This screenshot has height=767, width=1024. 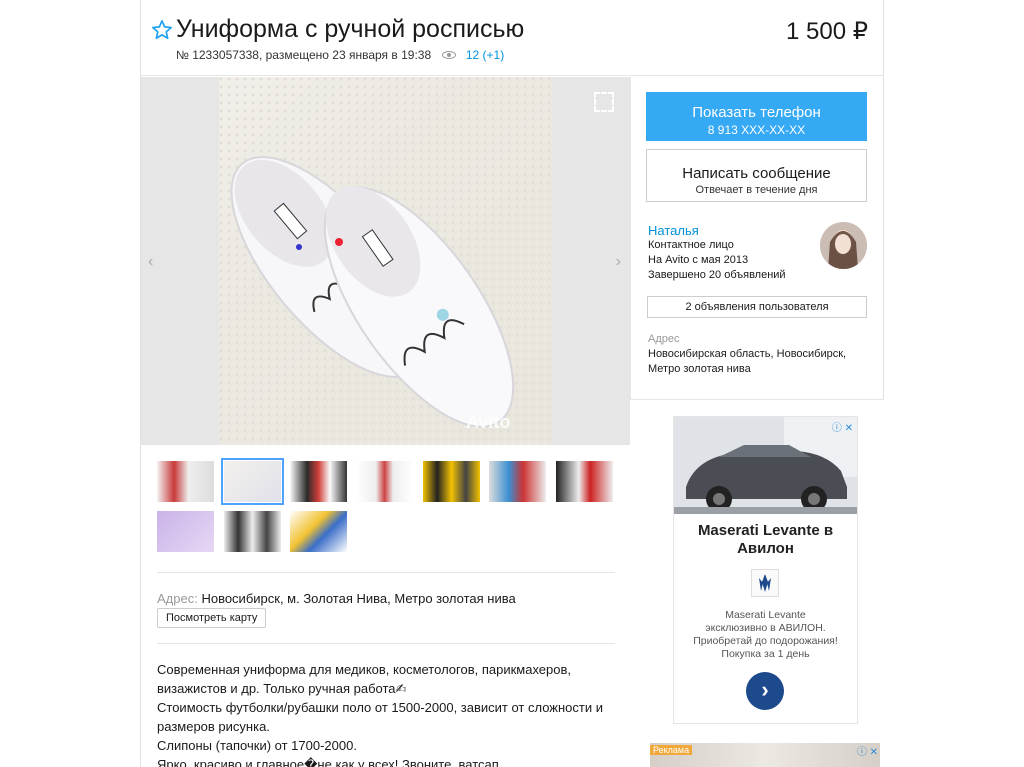 What do you see at coordinates (213, 726) in the screenshot?
I see `description-line: размеров рисунка.` at bounding box center [213, 726].